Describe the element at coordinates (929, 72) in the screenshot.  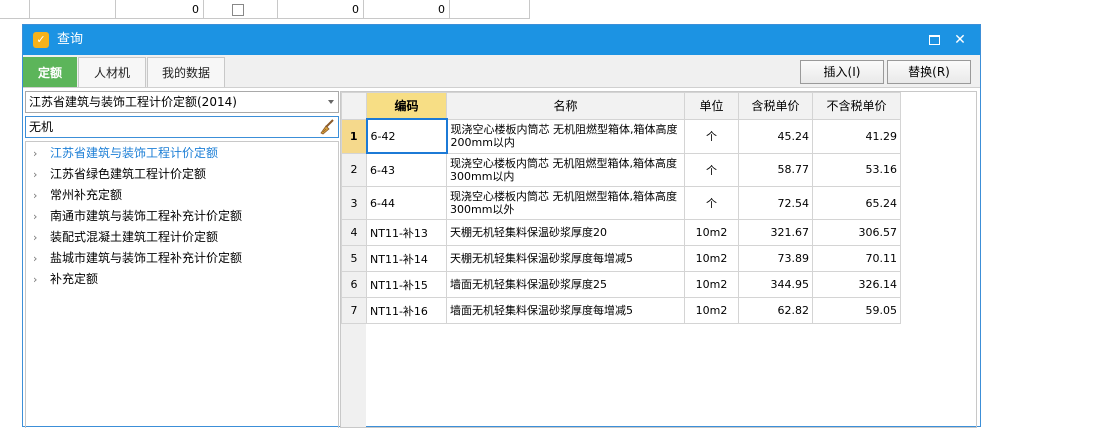
I see `replace-button: 替换(R)` at that location.